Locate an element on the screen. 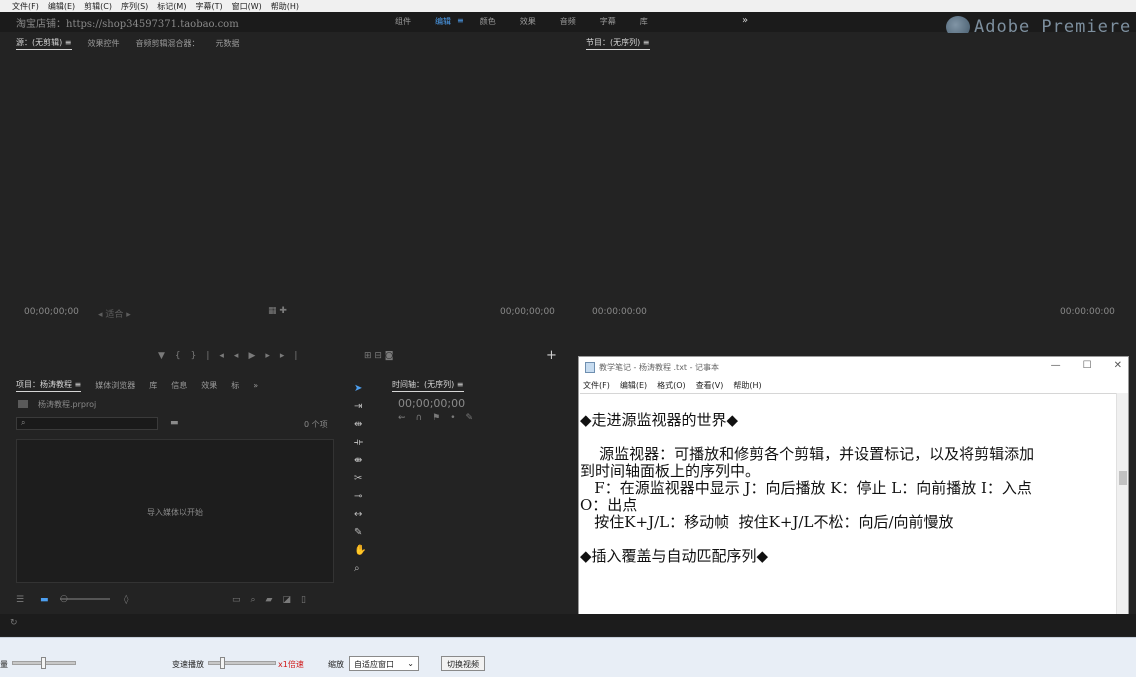  notepad-line: 到时间轴面板上的序列中。 is located at coordinates (670, 471).